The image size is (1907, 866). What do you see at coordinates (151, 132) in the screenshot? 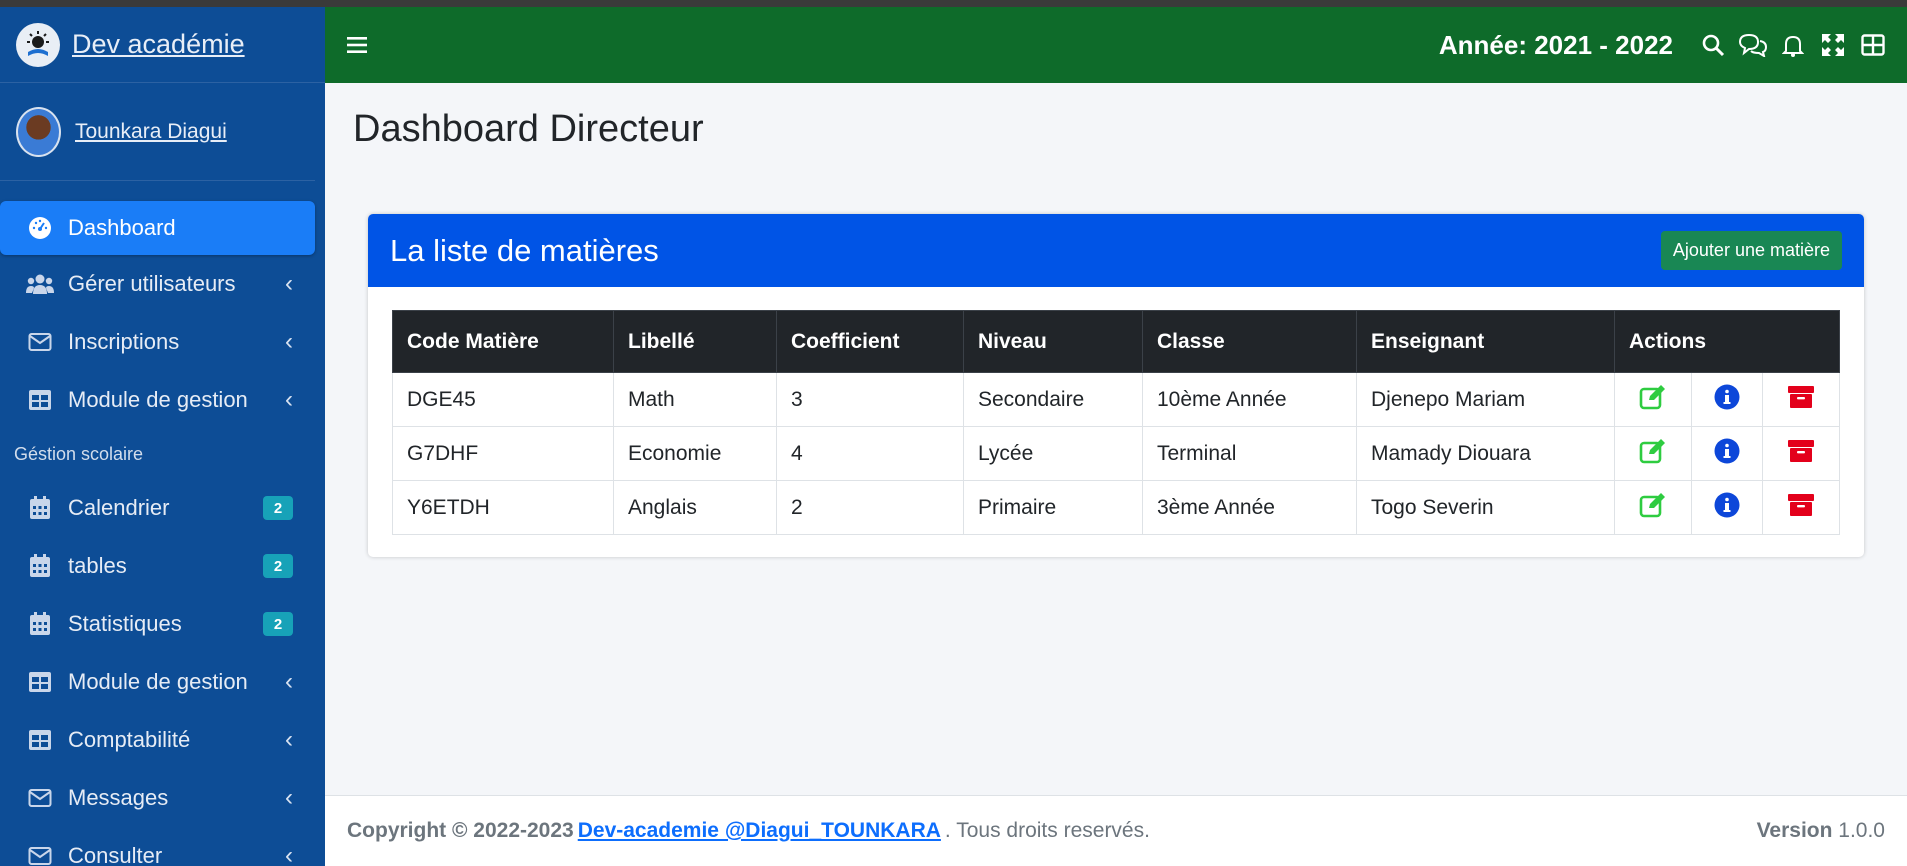
I see `user-name-link: Tounkara Diagui` at bounding box center [151, 132].